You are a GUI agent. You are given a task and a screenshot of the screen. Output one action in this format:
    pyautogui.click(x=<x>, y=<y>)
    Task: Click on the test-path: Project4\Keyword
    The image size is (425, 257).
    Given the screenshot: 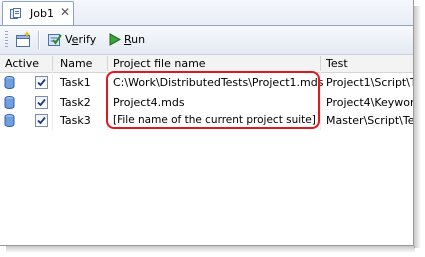 What is the action you would take?
    pyautogui.click(x=369, y=102)
    